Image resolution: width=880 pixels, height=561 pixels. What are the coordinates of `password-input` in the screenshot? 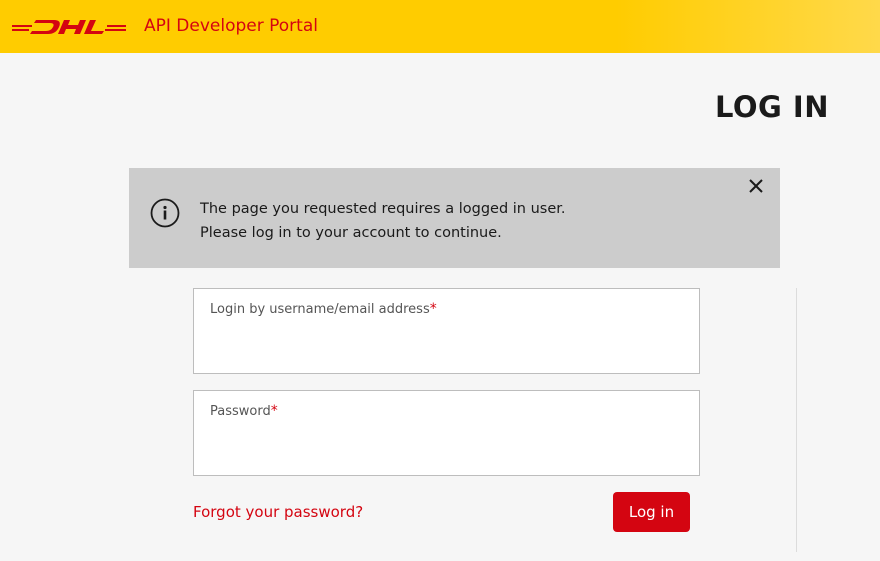 It's located at (445, 446).